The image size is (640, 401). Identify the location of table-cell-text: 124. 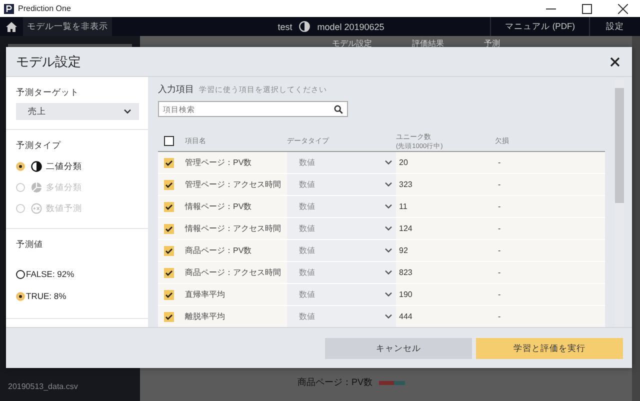
(406, 228).